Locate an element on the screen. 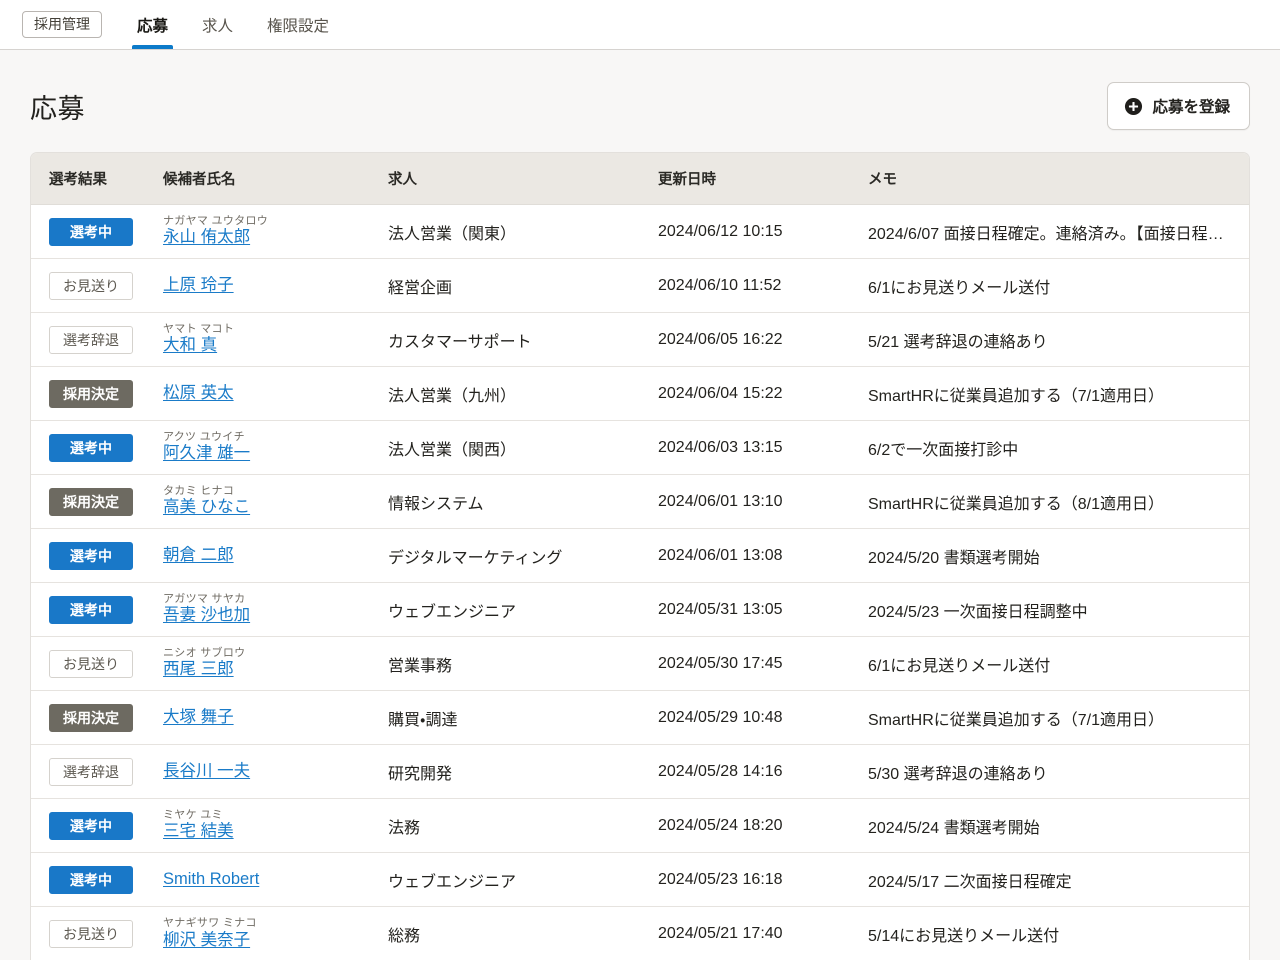 This screenshot has height=960, width=1280. status-badge: 採用決定 is located at coordinates (91, 501).